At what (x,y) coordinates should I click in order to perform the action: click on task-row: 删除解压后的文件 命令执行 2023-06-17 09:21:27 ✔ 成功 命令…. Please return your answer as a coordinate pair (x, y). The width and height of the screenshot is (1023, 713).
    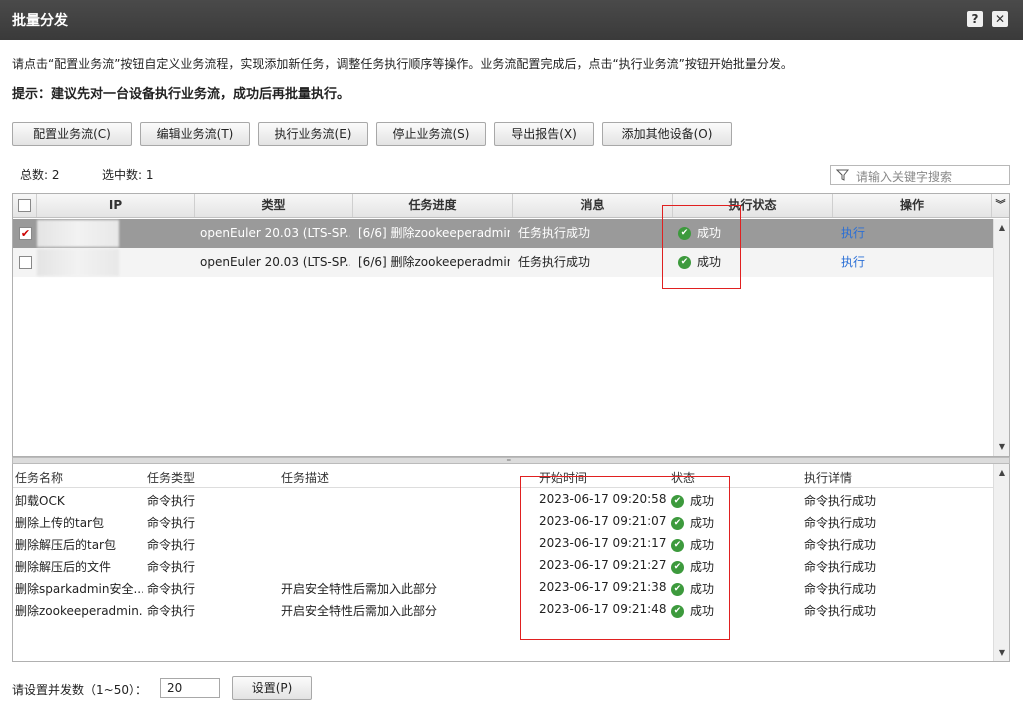
    Looking at the image, I should click on (503, 566).